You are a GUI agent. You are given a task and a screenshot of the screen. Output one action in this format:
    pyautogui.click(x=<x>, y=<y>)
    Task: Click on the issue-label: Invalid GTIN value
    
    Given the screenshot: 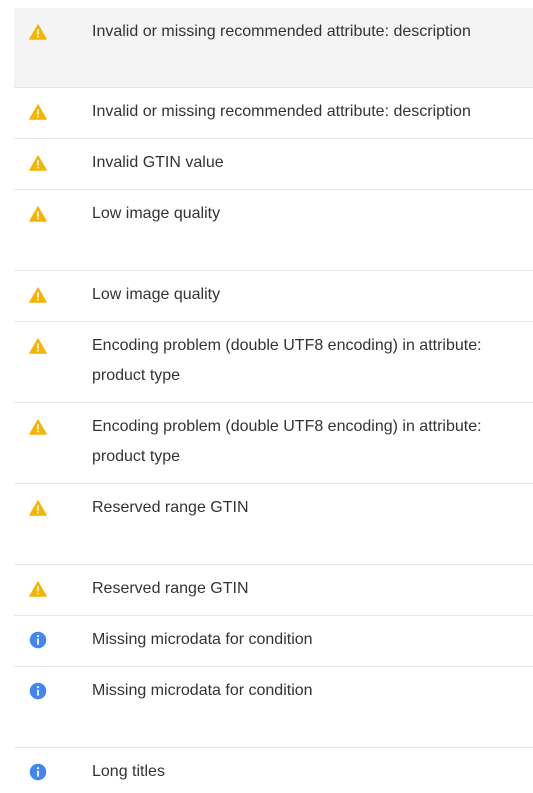 What is the action you would take?
    pyautogui.click(x=158, y=162)
    